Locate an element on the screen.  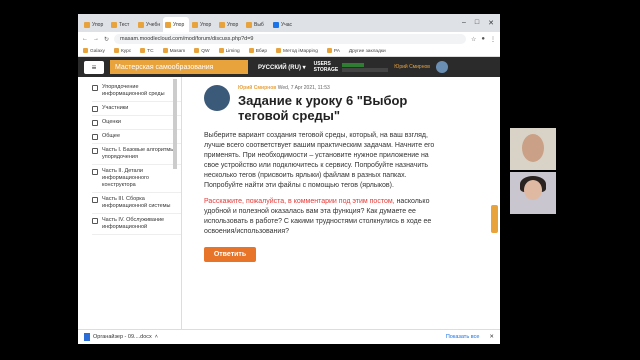
avatar is located at coordinates (441, 67).